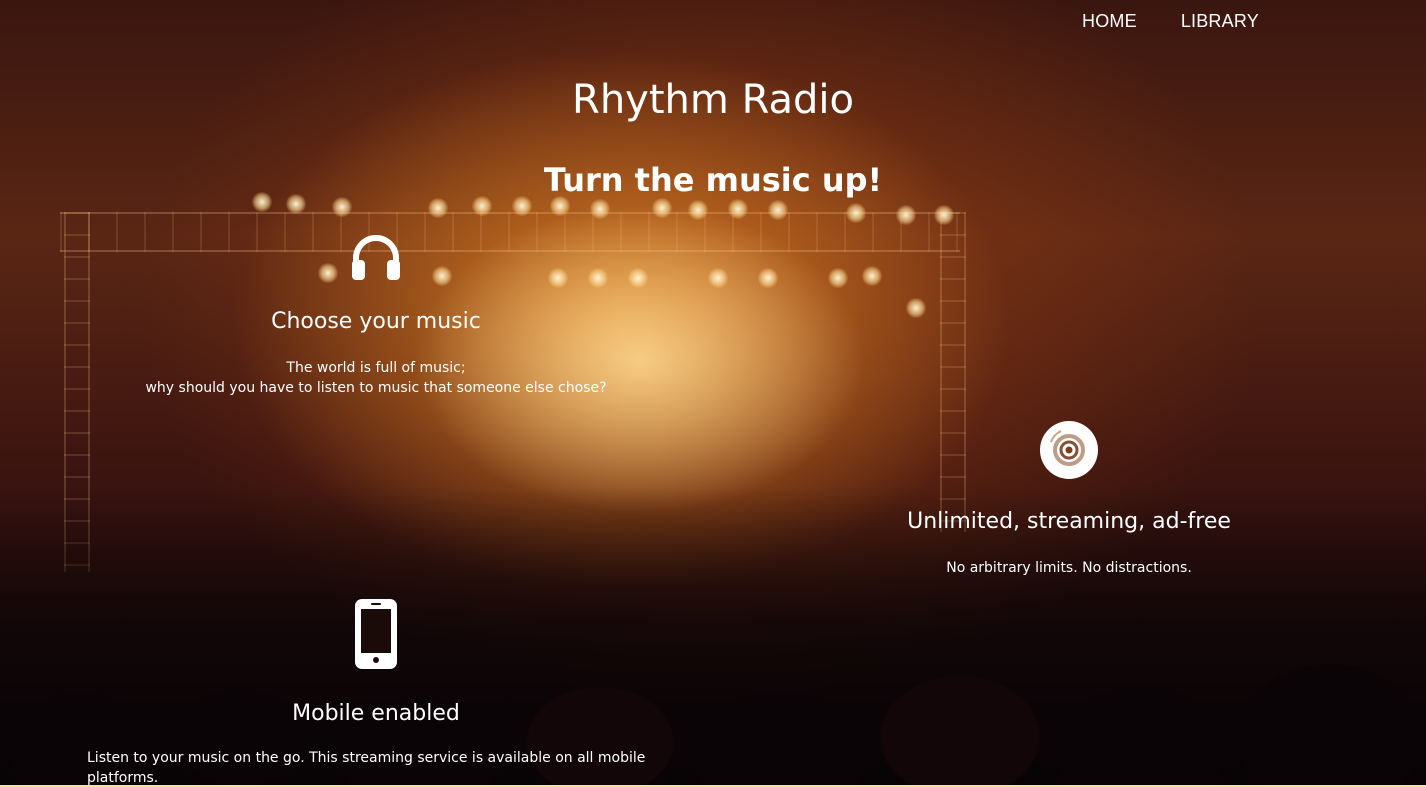 This screenshot has height=787, width=1426. I want to click on feature-heading: Mobile enabled, so click(376, 713).